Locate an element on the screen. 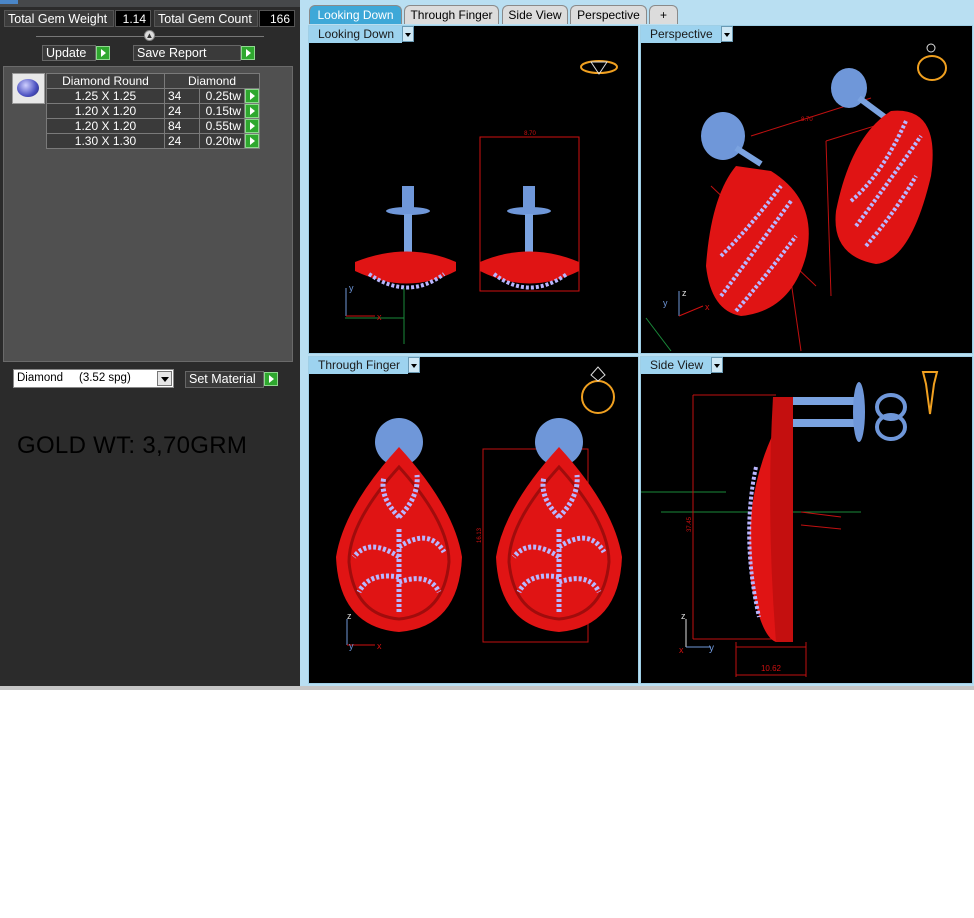  gem-weight: 0.25tw is located at coordinates (222, 96).